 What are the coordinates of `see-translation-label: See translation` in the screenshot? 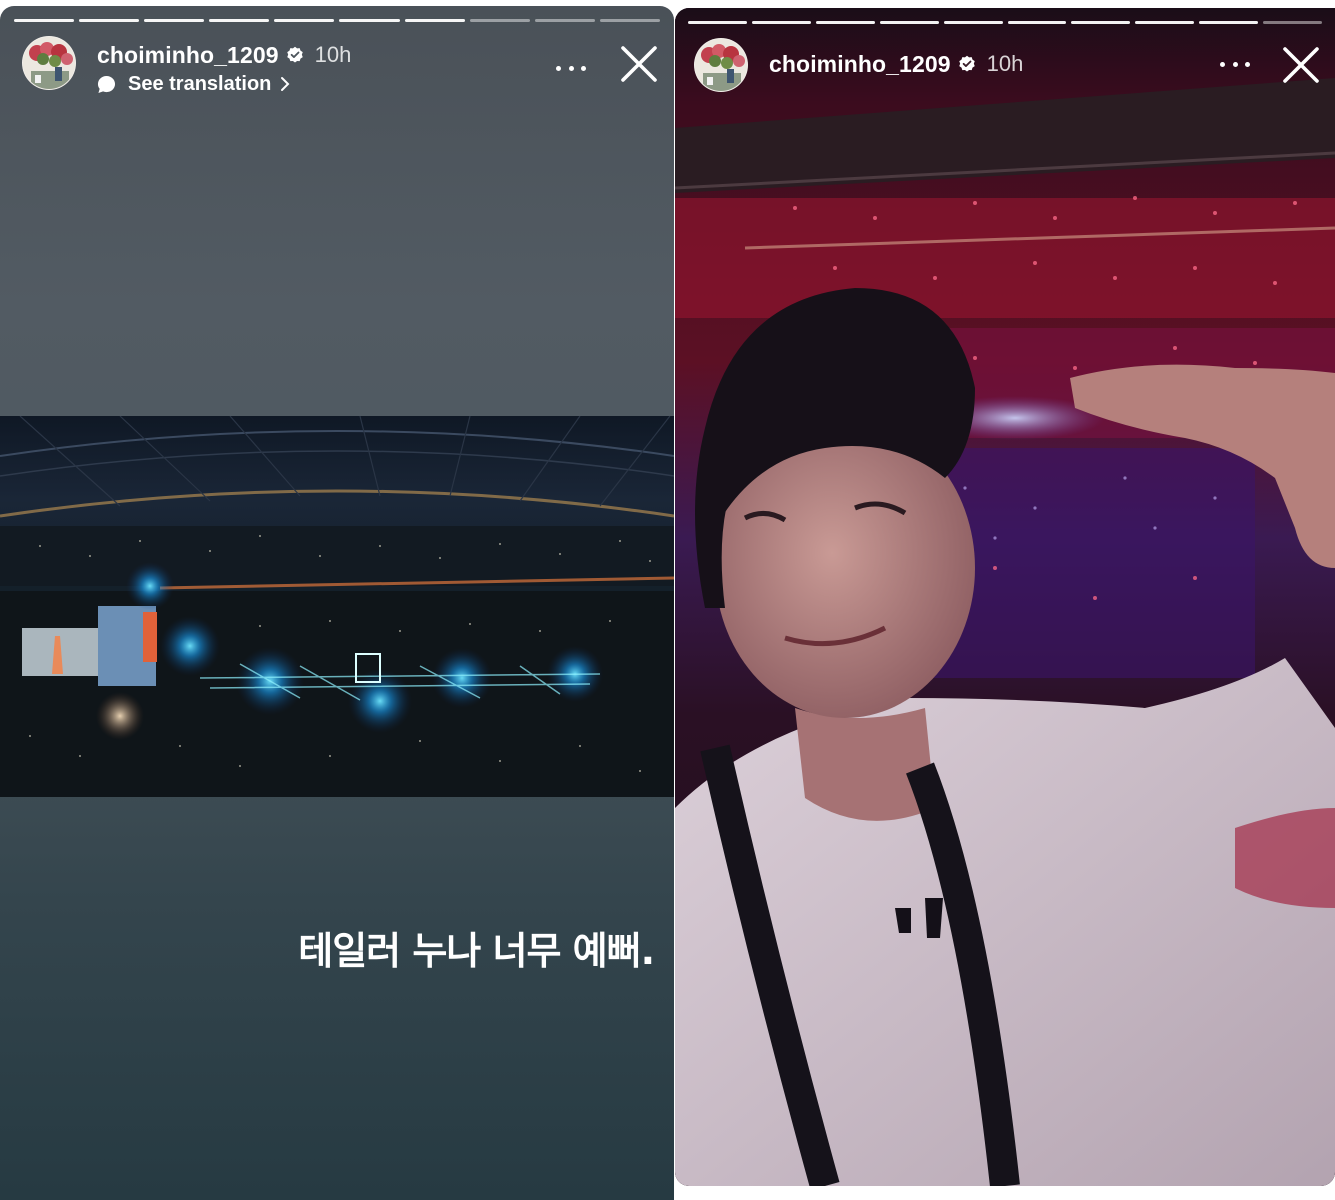 It's located at (200, 83).